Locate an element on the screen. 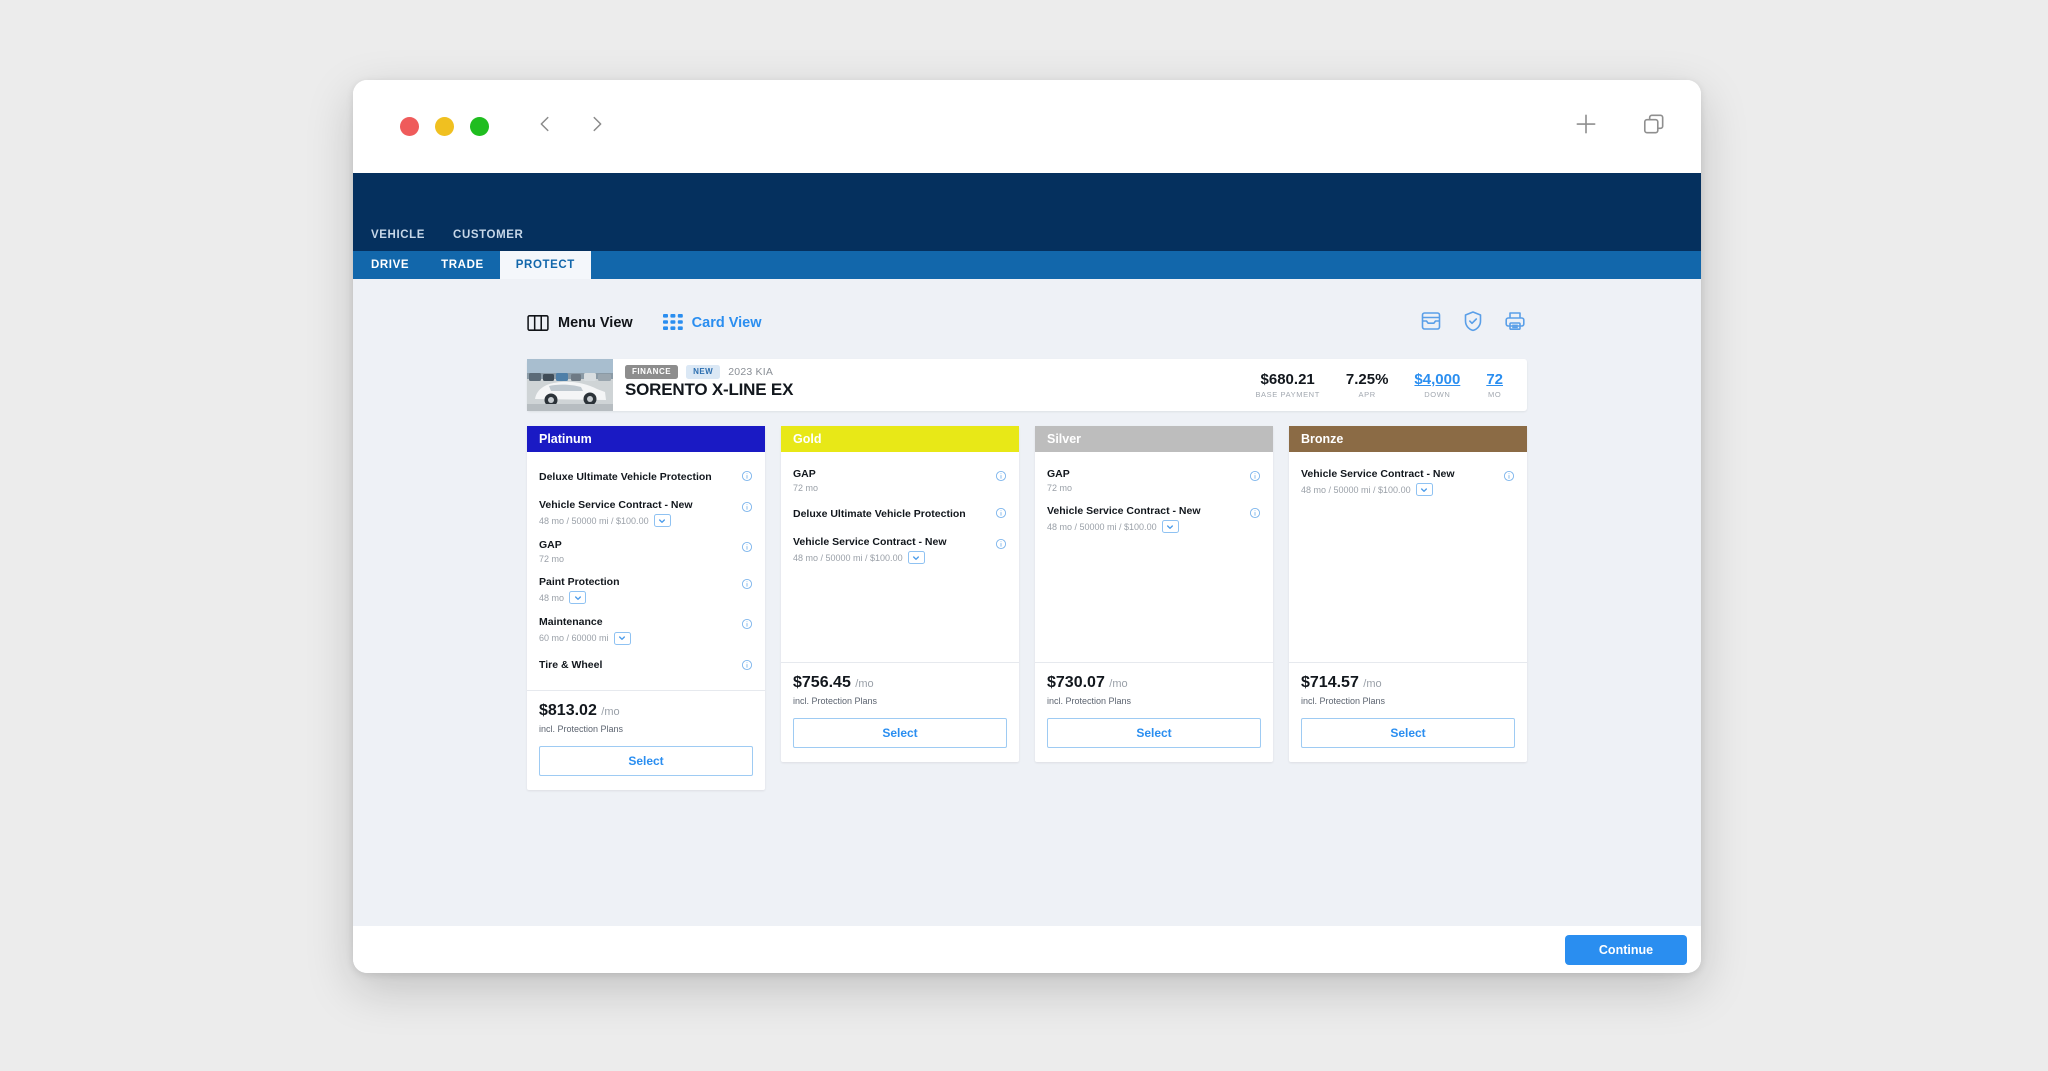 This screenshot has height=1071, width=2048. card-view-label: Card View is located at coordinates (726, 323).